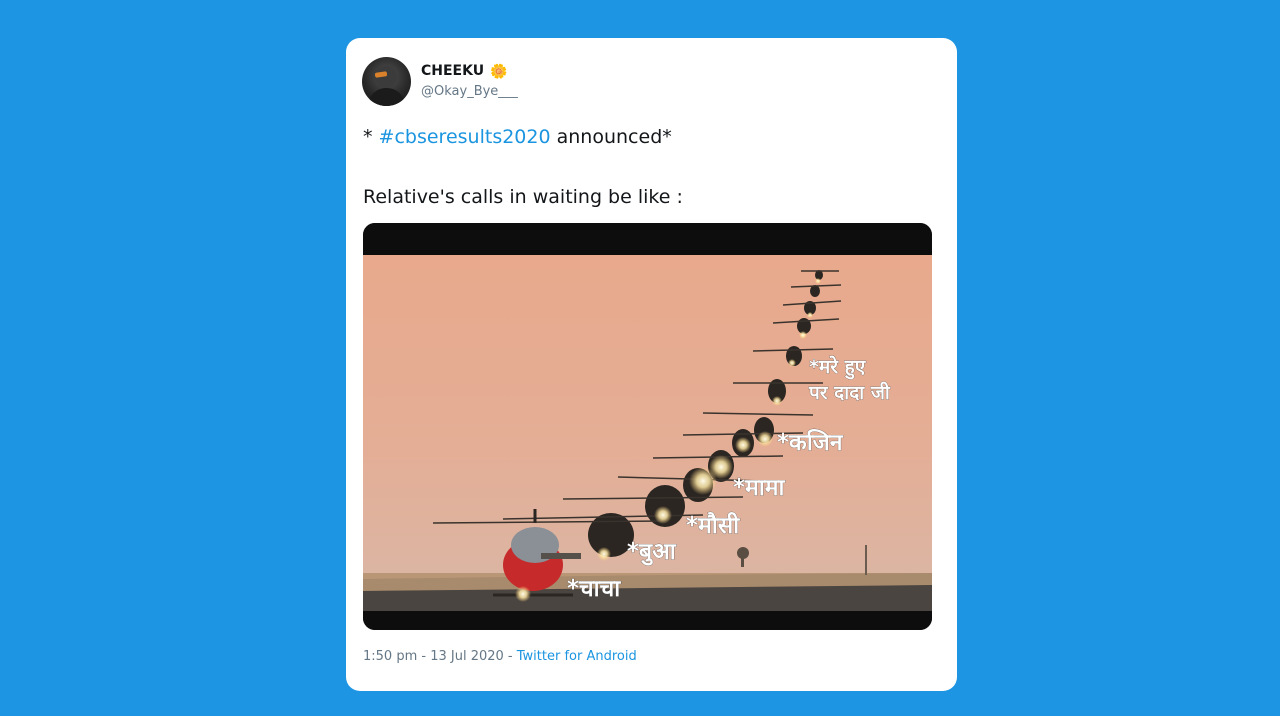 This screenshot has width=1280, height=716. Describe the element at coordinates (611, 137) in the screenshot. I see `text-suffix: announced*` at that location.